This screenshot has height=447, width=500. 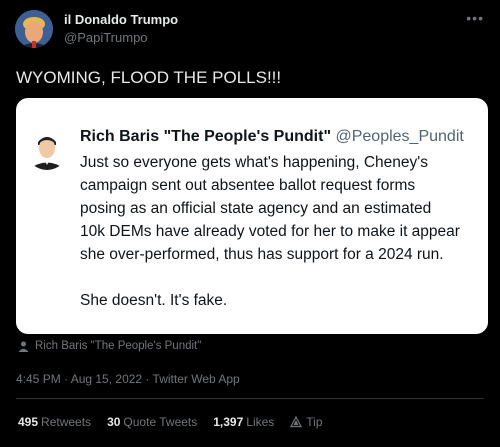 I want to click on author-display-name: il Donaldo Trumpo, so click(x=121, y=19).